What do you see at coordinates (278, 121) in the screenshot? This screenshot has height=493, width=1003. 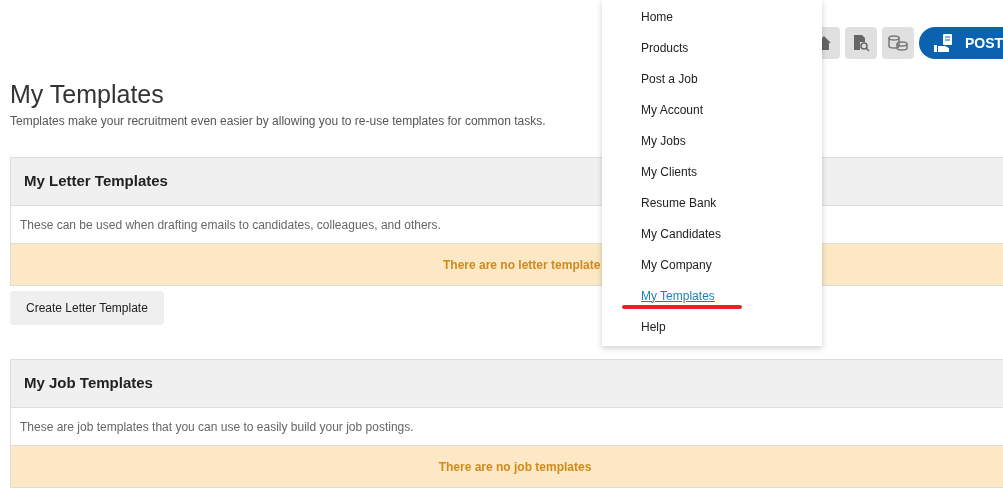 I see `page-subtitle: Templates make your recruitment even easier by allowing you to re-use templates for common tasks.` at bounding box center [278, 121].